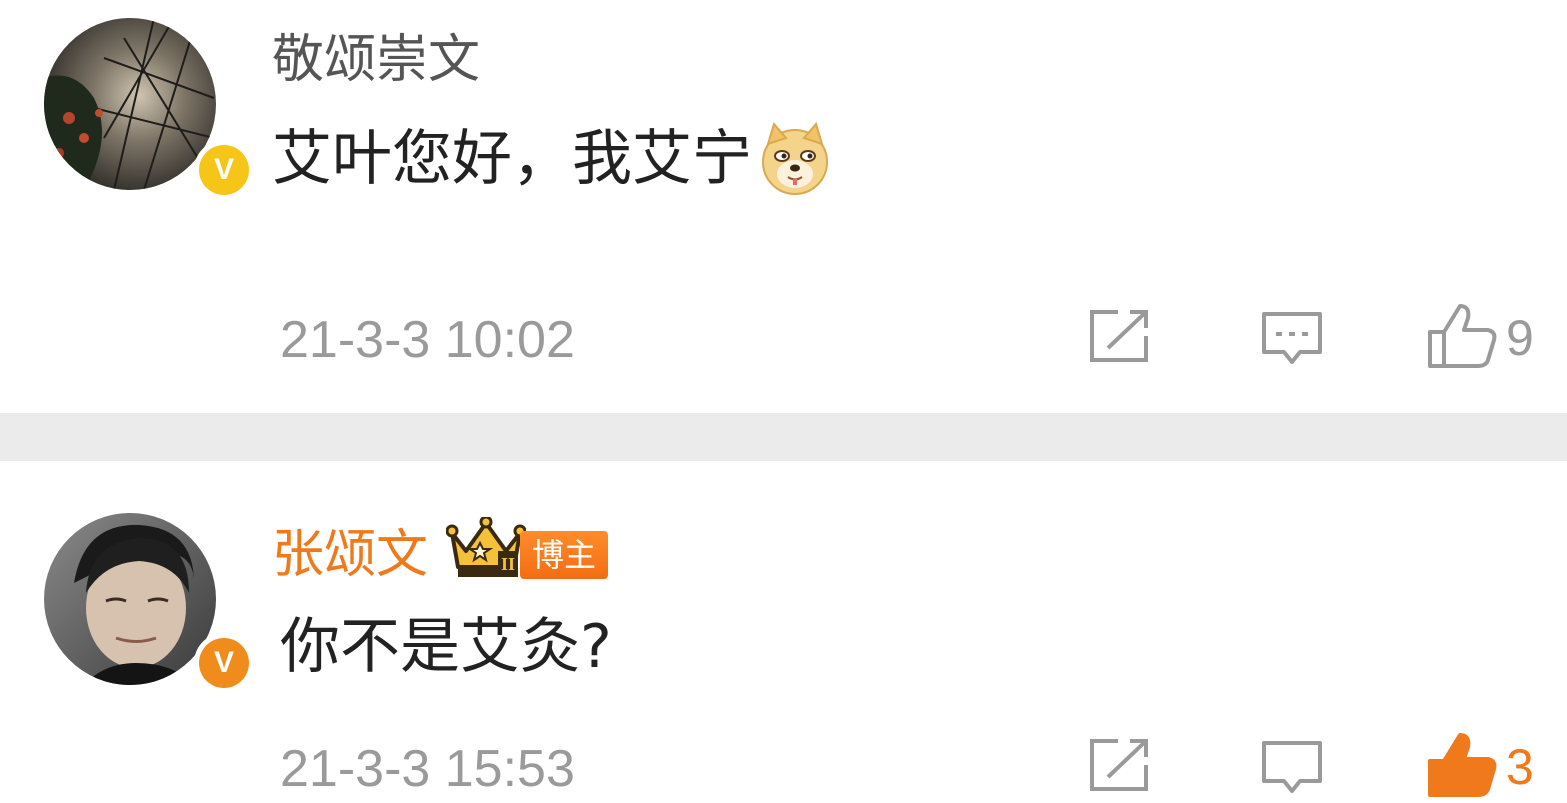 This screenshot has width=1567, height=803. I want to click on svg-text: II, so click(508, 564).